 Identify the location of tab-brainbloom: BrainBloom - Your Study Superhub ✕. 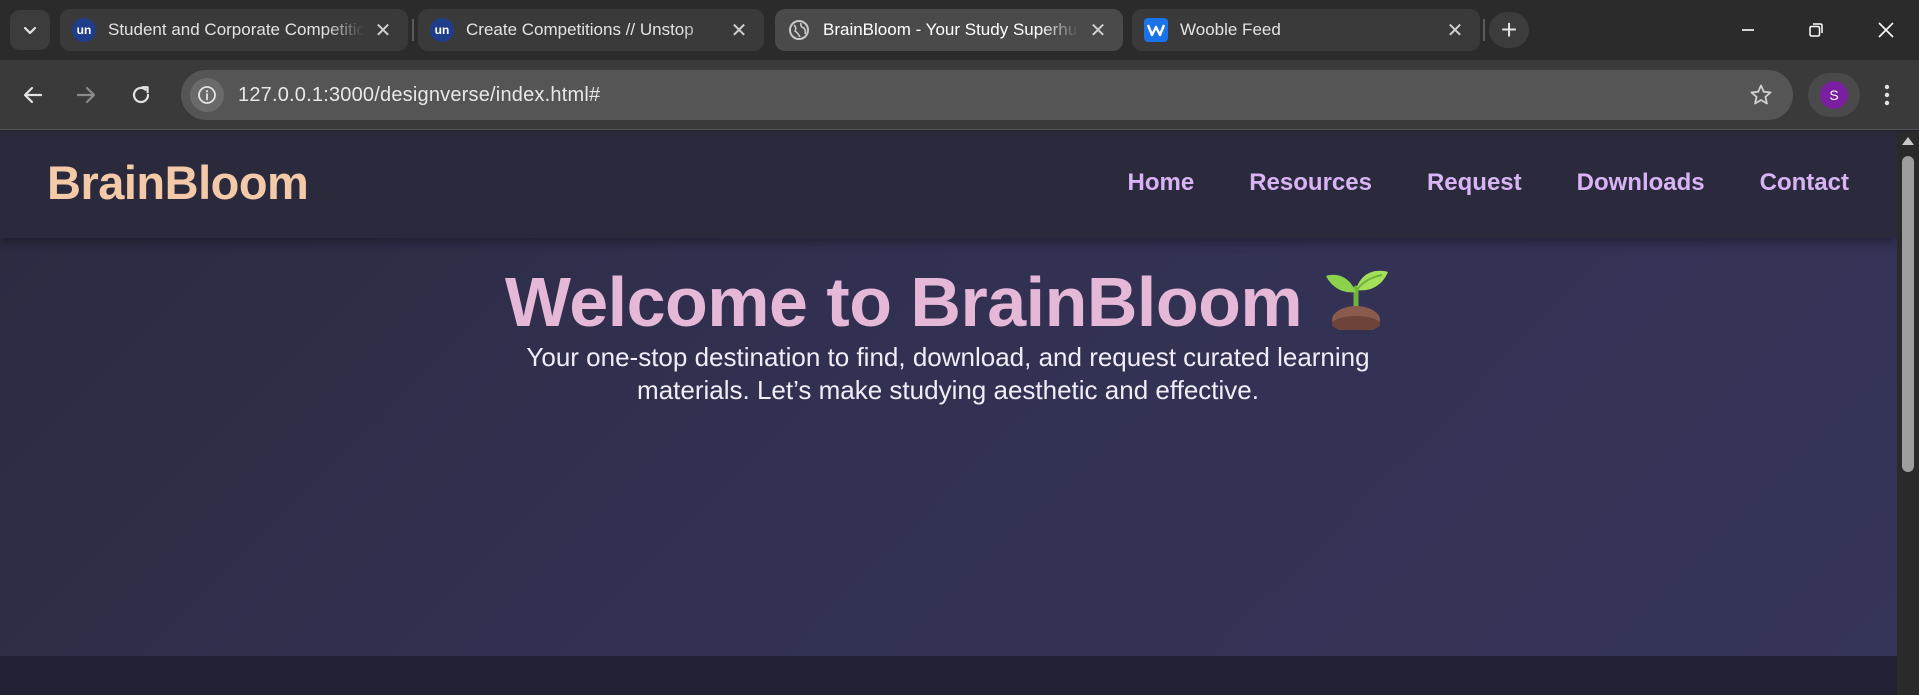
(949, 30).